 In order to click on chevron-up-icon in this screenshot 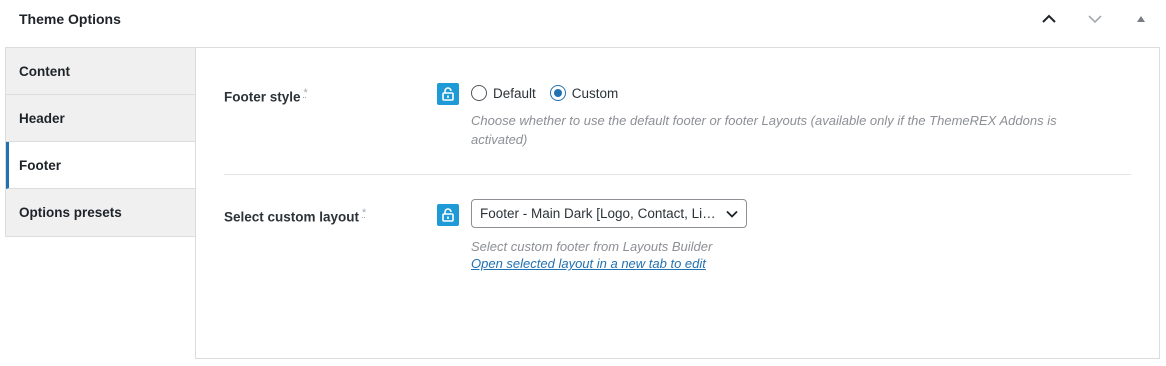, I will do `click(1049, 18)`.